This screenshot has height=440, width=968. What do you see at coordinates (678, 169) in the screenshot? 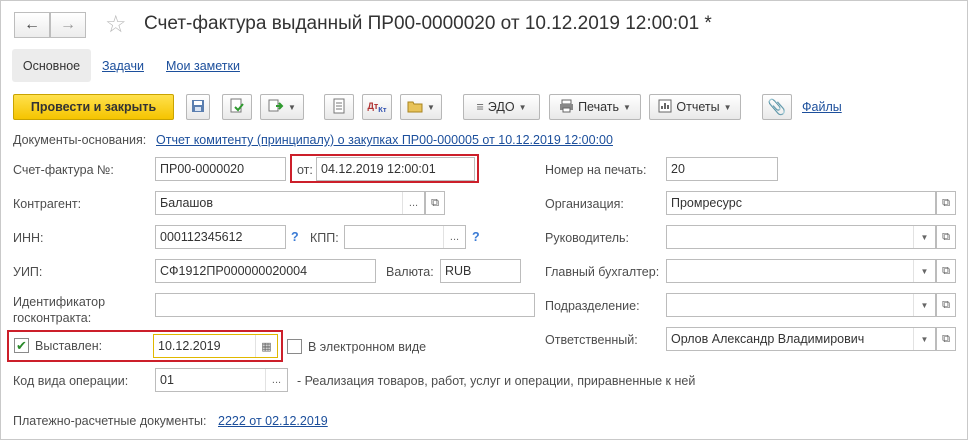
I see `print-number-value: 20` at bounding box center [678, 169].